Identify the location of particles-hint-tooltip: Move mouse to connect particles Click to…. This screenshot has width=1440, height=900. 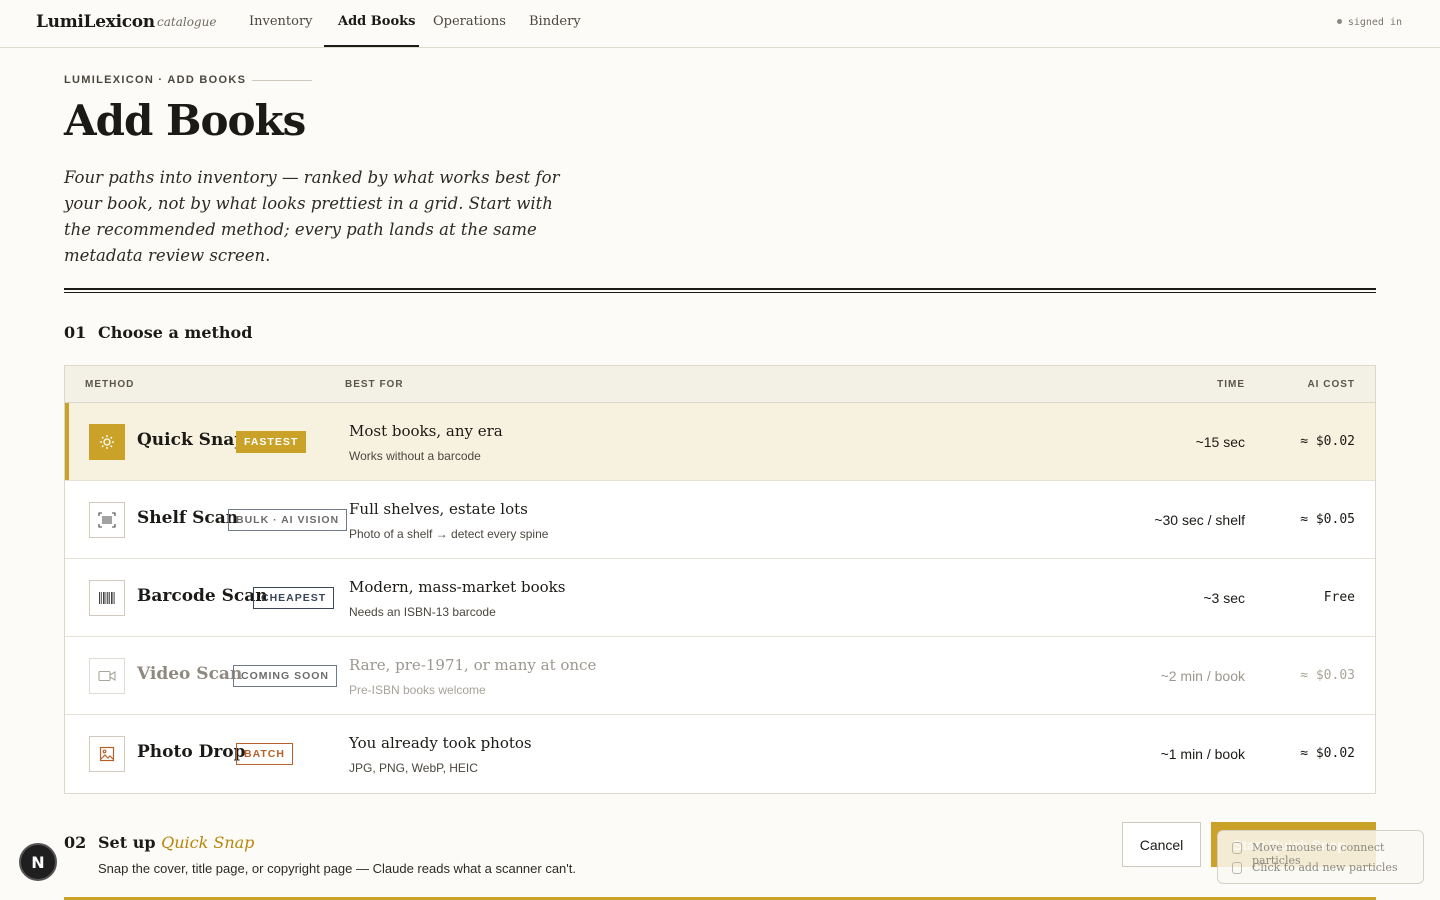
(1320, 857).